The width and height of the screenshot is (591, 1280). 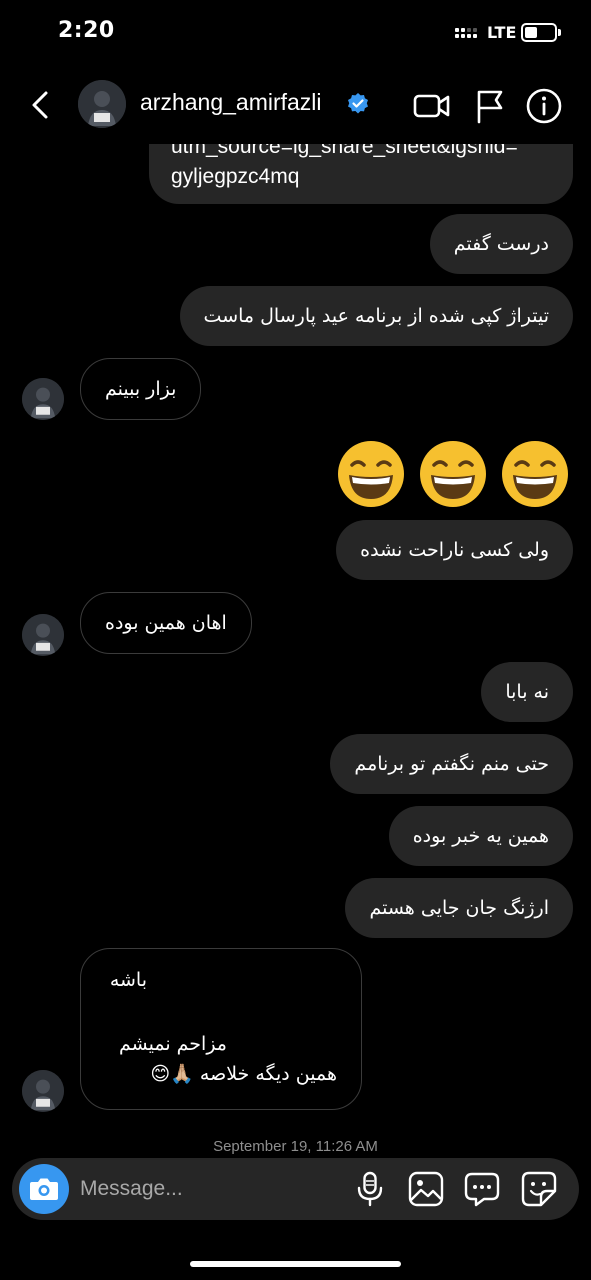 What do you see at coordinates (544, 106) in the screenshot?
I see `info-icon` at bounding box center [544, 106].